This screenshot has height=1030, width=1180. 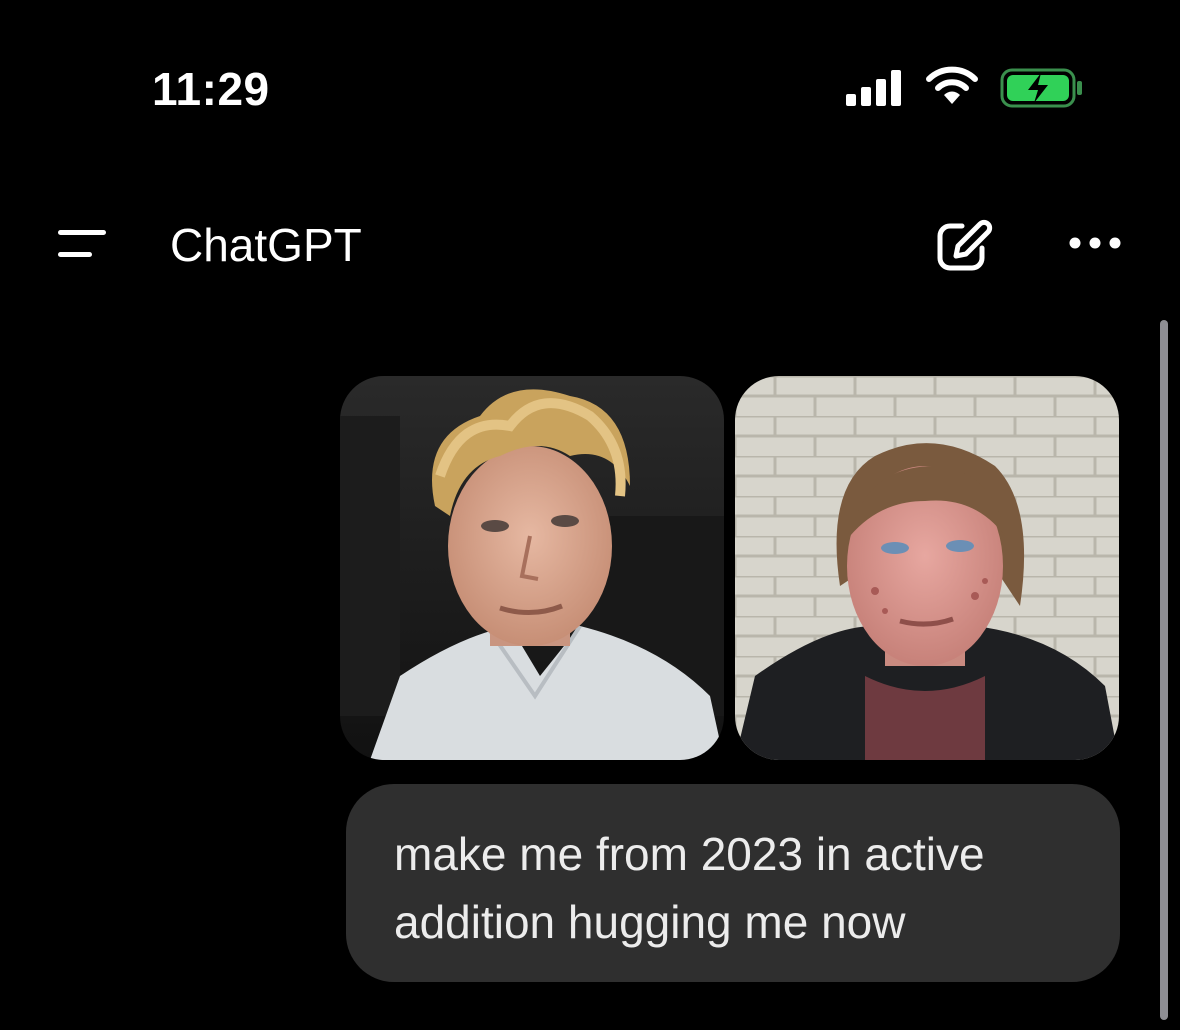 What do you see at coordinates (1041, 88) in the screenshot?
I see `battery-charging-icon` at bounding box center [1041, 88].